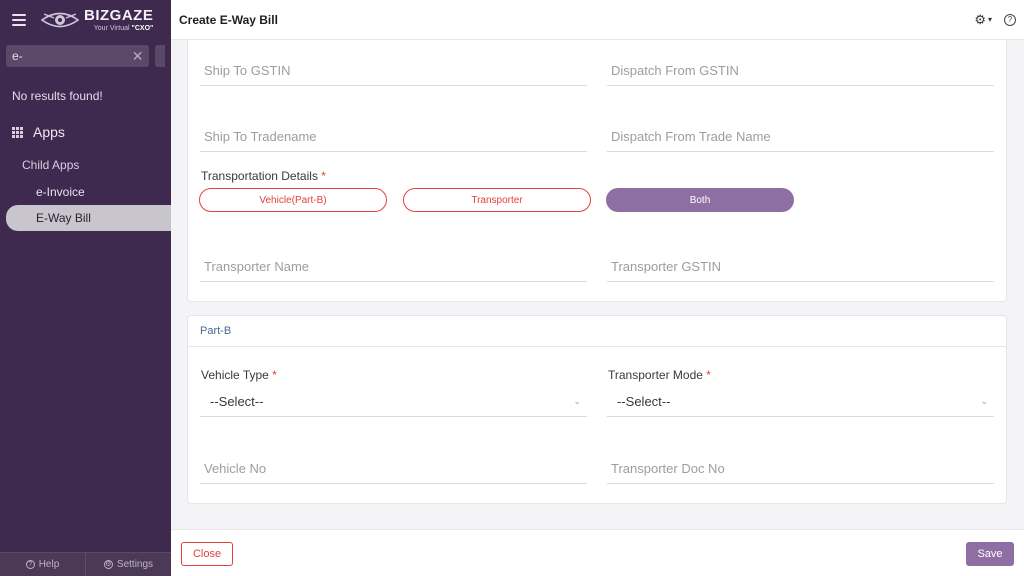  Describe the element at coordinates (51, 165) in the screenshot. I see `child-apps-heading: Child Apps` at that location.